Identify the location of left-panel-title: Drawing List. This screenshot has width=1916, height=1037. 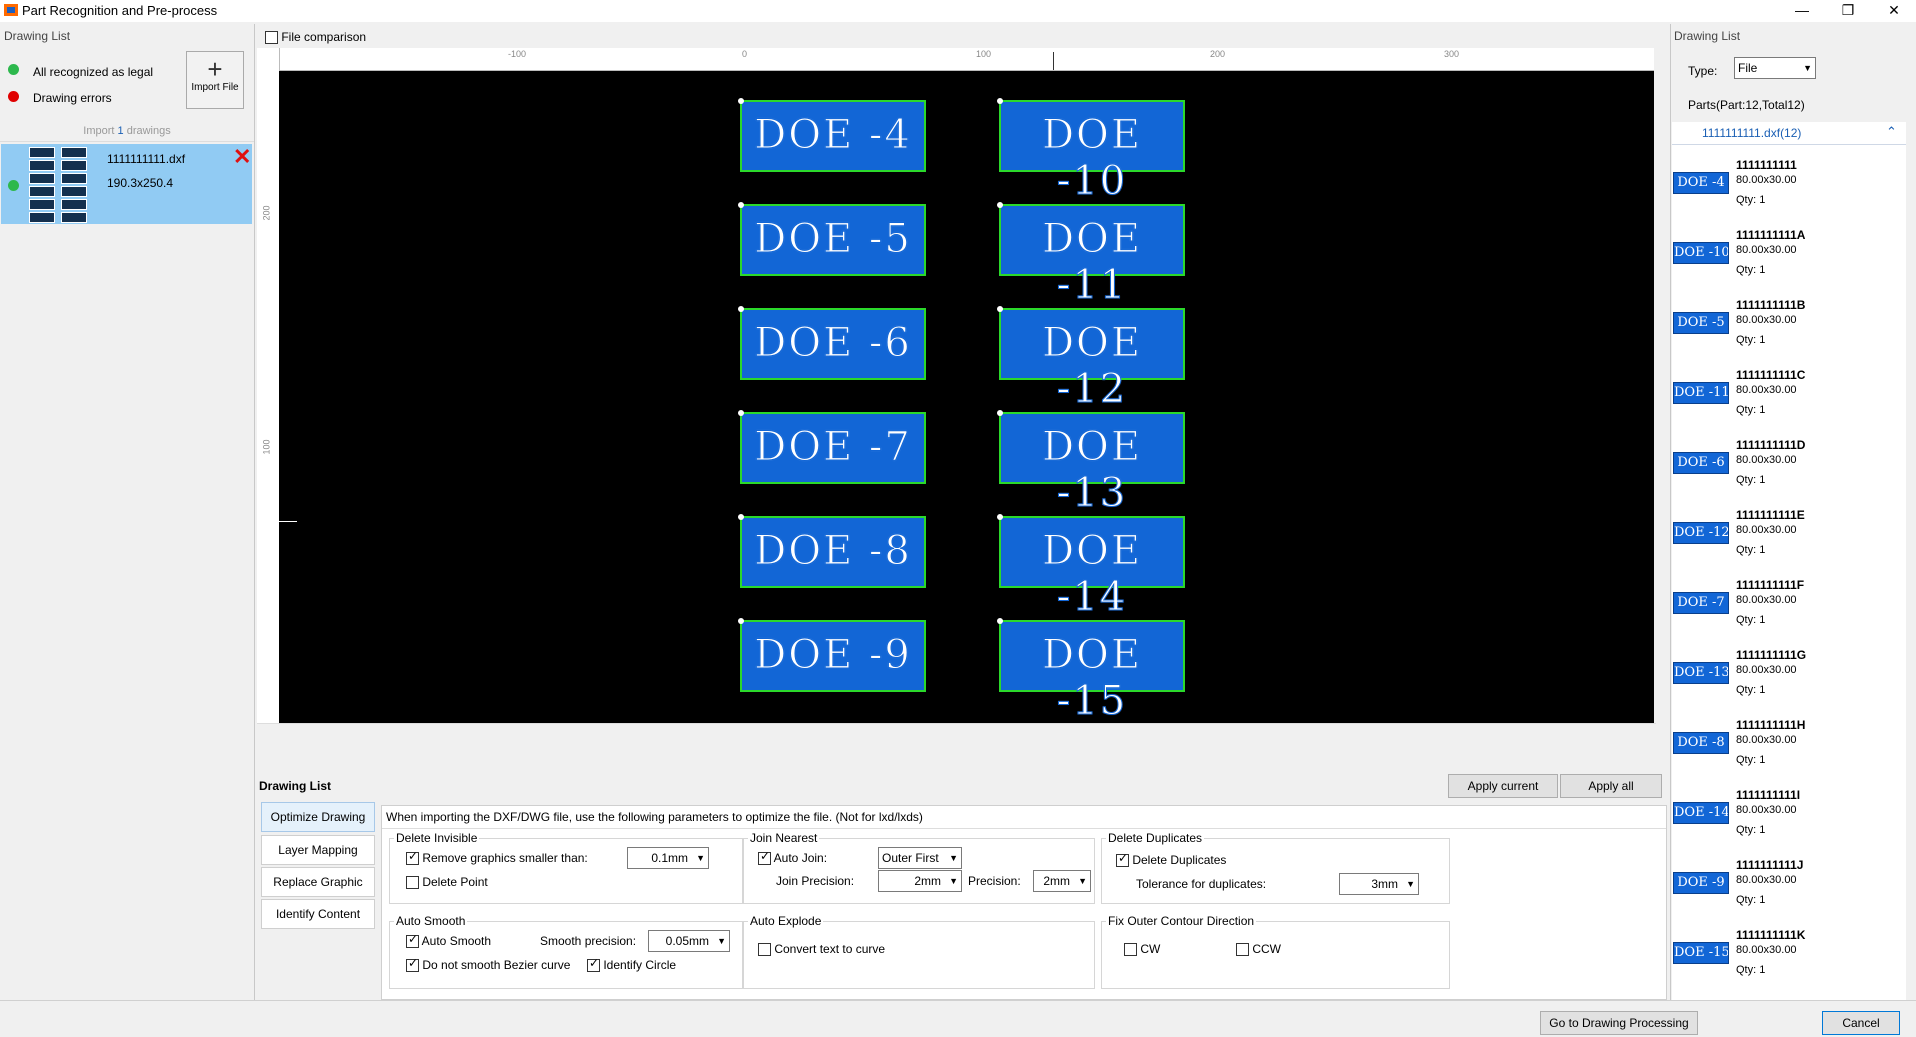
(37, 36).